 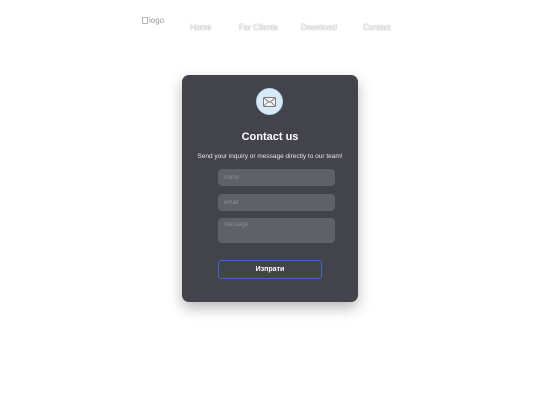 I want to click on nav-link-contact: Contact, so click(x=377, y=27).